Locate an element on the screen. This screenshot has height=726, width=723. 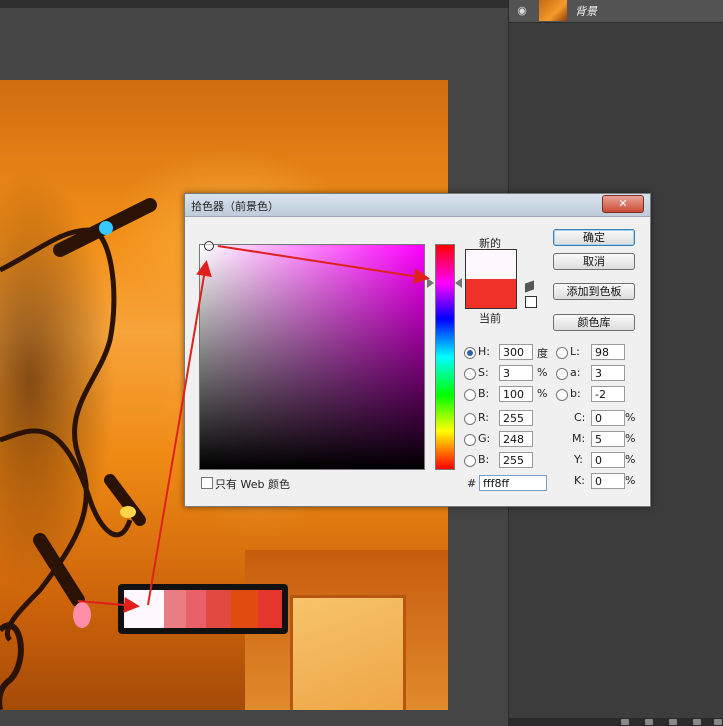
hex-input: fff8ff is located at coordinates (513, 483).